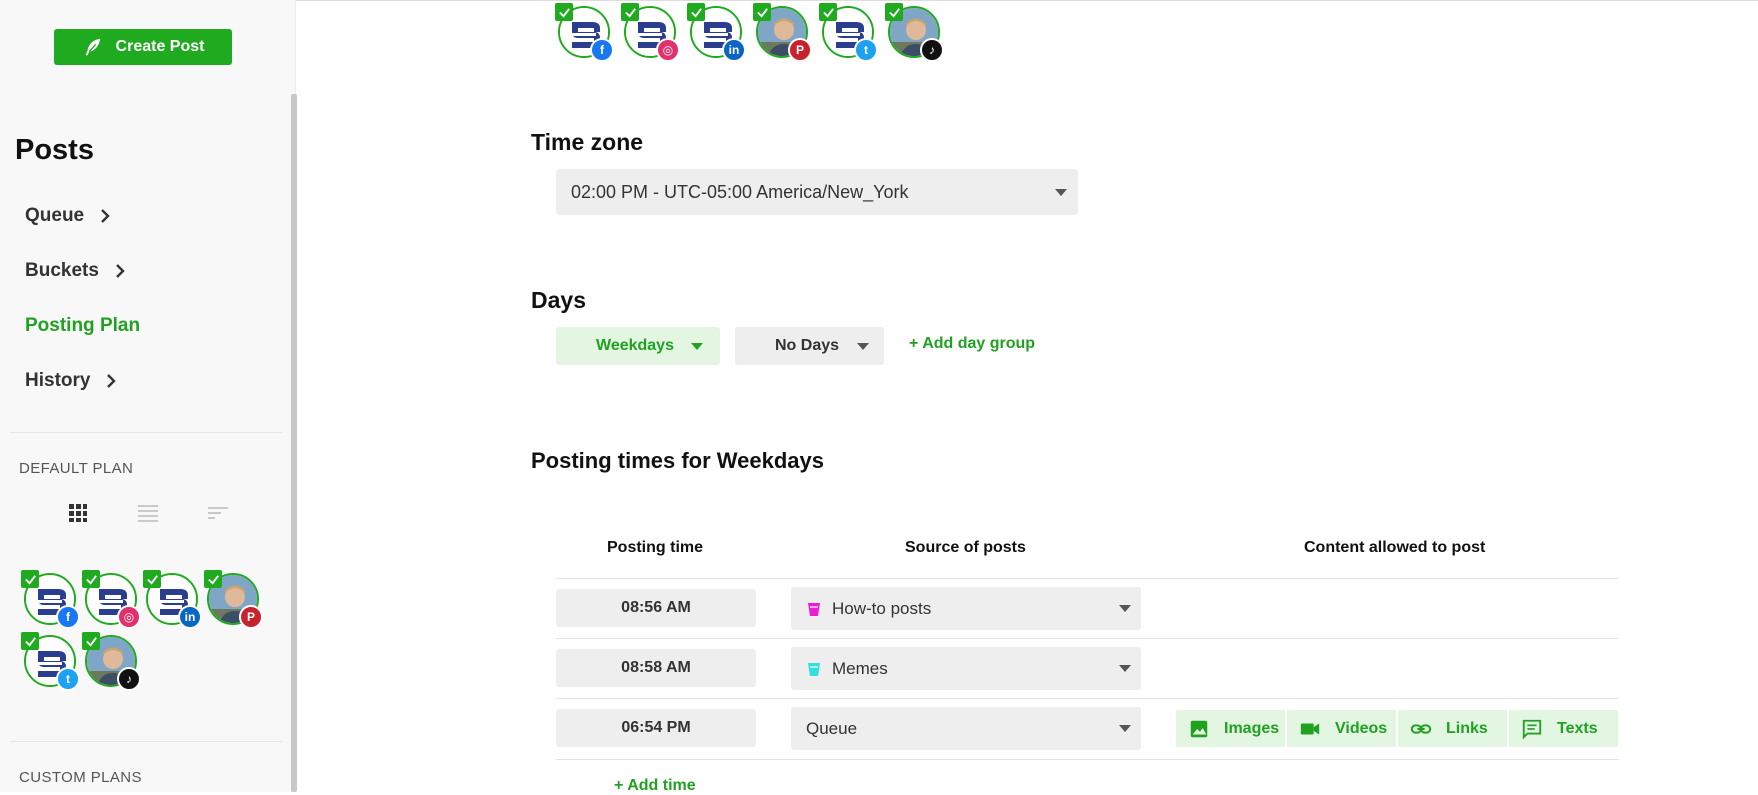 The width and height of the screenshot is (1758, 795). I want to click on days-heading: Days, so click(558, 300).